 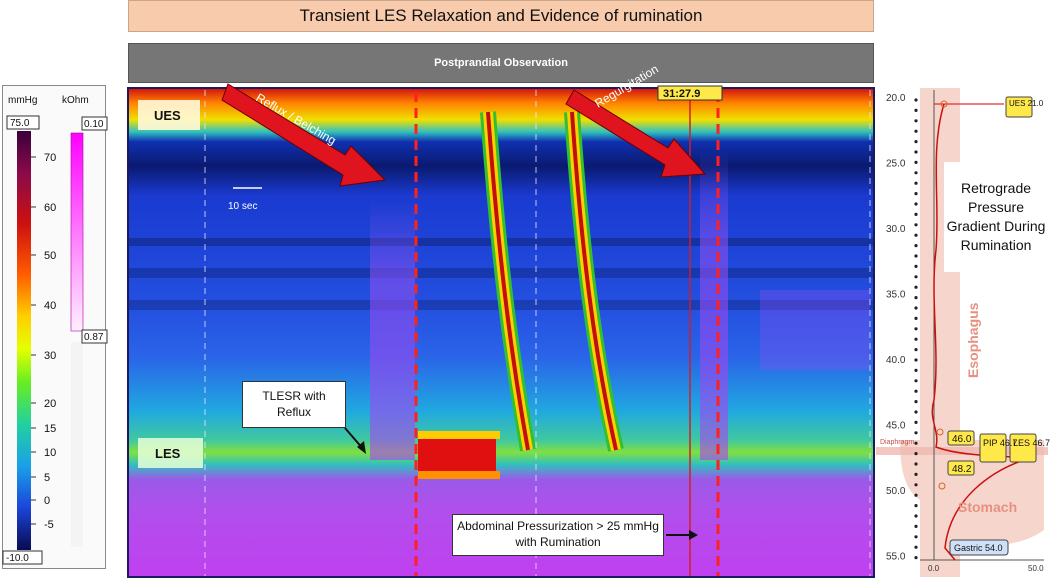 I want to click on pressure-scale, so click(x=24, y=340).